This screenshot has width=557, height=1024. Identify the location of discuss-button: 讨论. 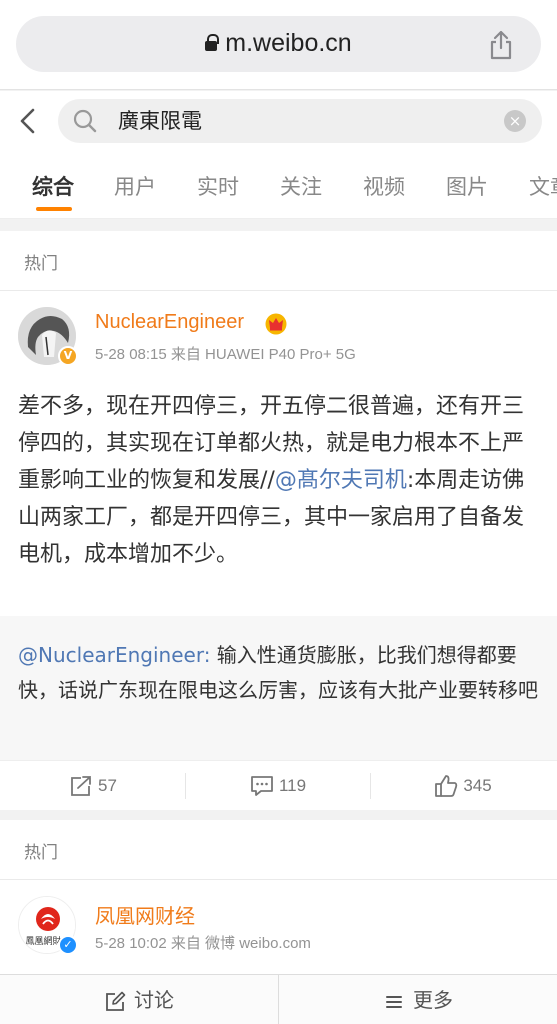
(139, 999).